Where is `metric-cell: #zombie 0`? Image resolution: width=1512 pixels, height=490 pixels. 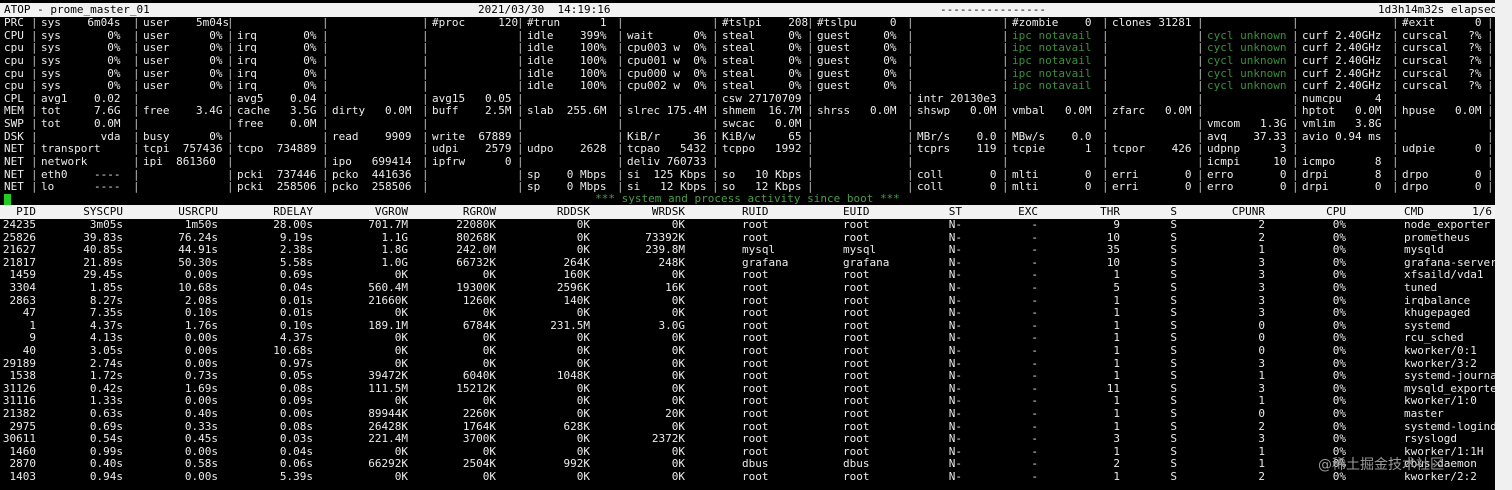 metric-cell: #zombie 0 is located at coordinates (1052, 22).